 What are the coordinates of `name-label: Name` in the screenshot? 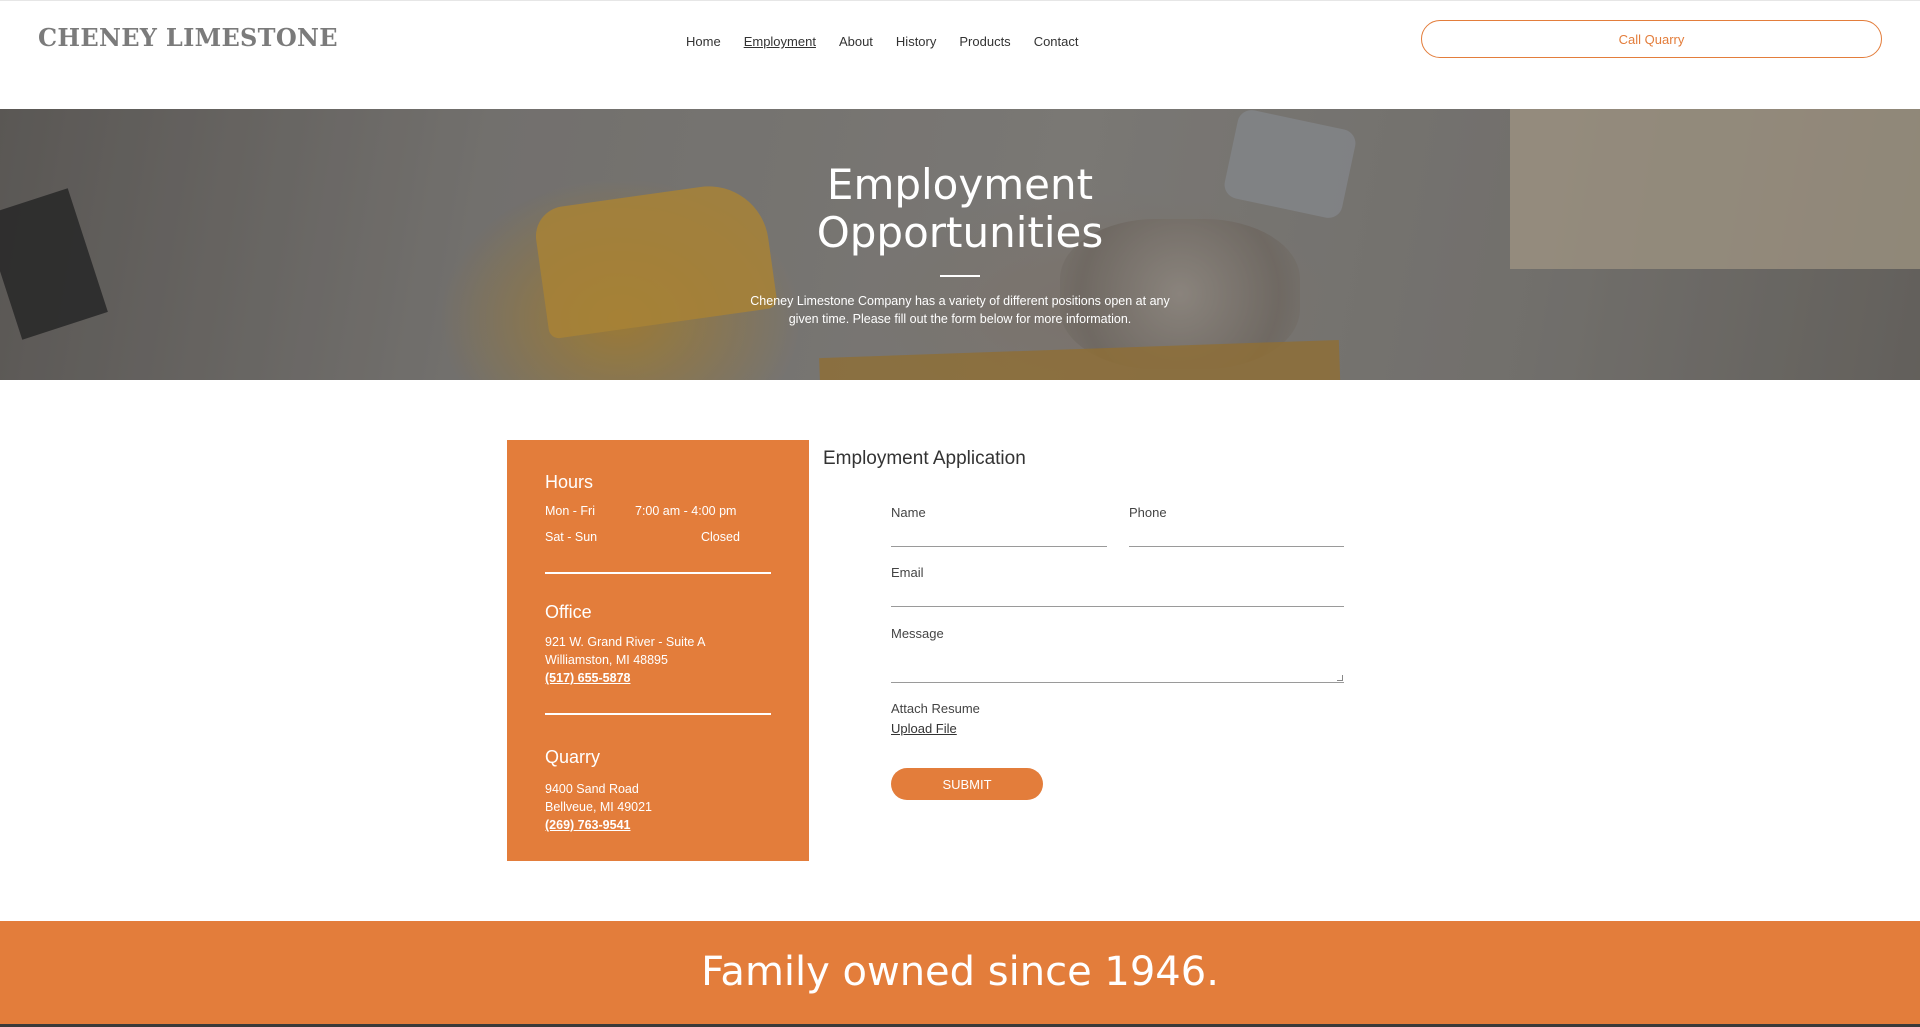 It's located at (908, 512).